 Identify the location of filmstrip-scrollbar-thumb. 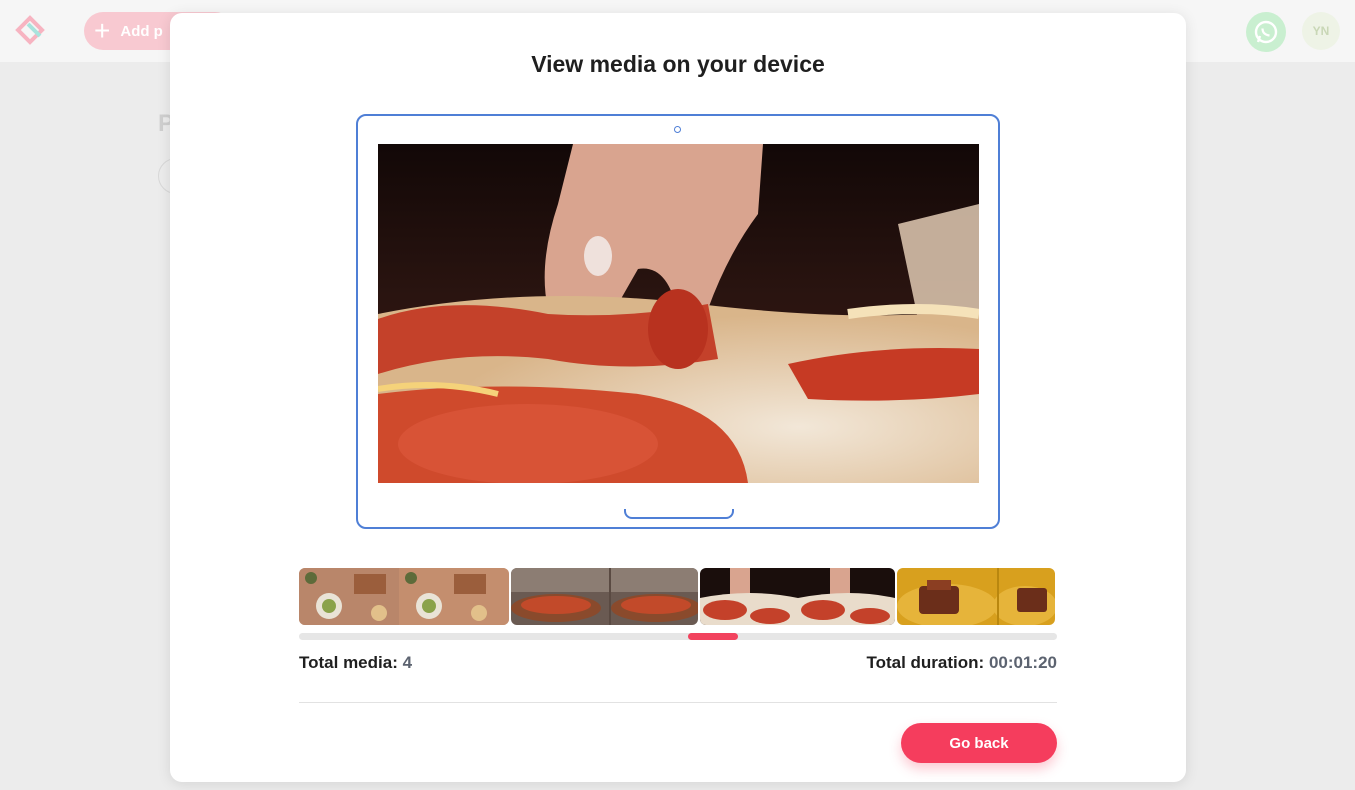
(713, 636).